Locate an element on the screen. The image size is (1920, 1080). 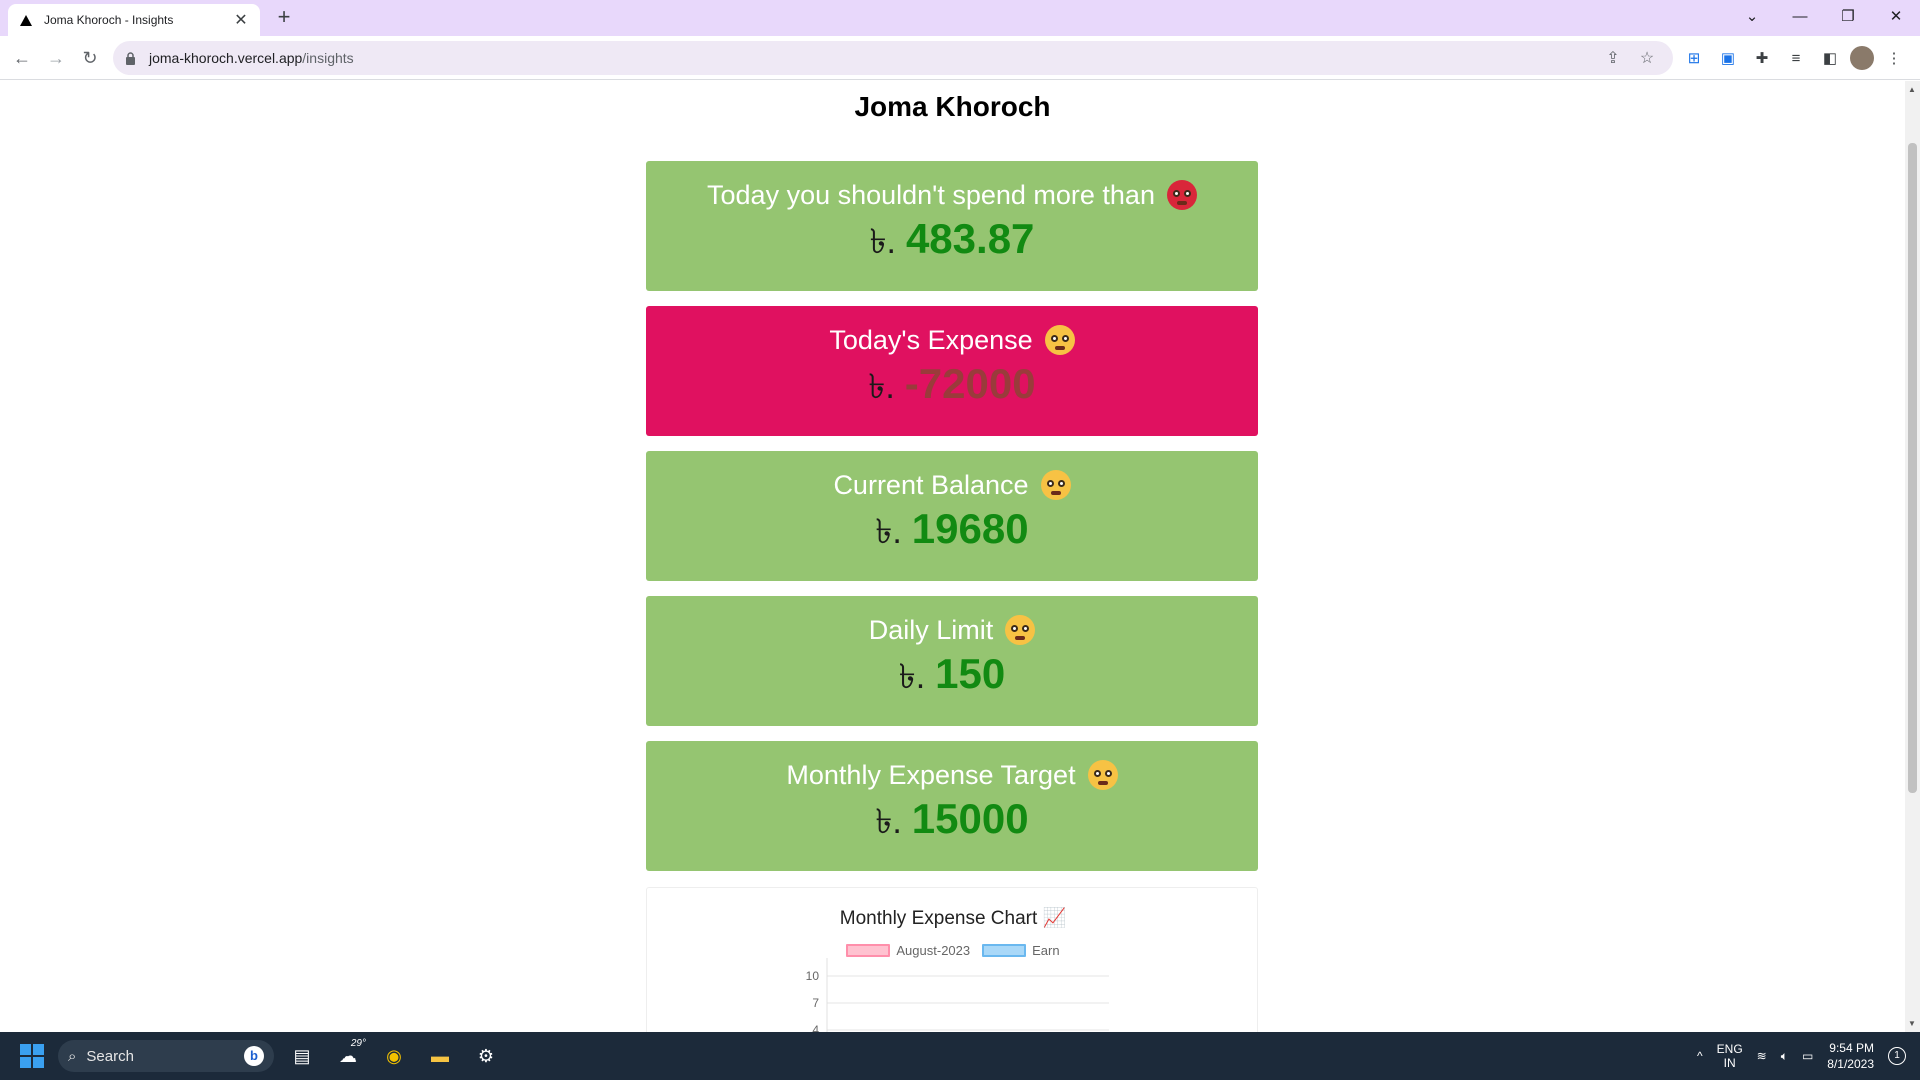
card-amount-row: ৳. 19680 is located at coordinates (951, 534).